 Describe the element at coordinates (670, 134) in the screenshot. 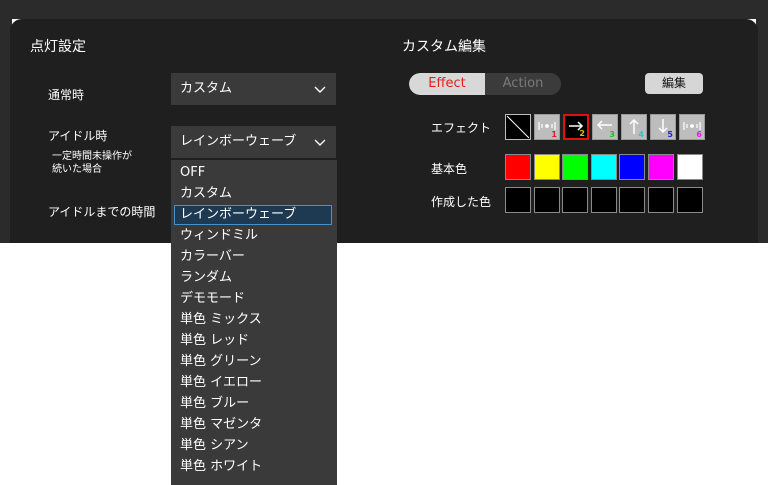

I see `effect-number: 5` at that location.